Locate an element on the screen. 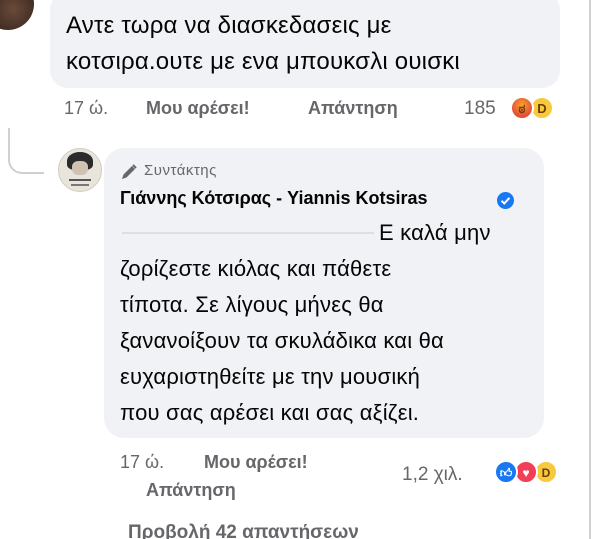 This screenshot has width=591, height=539. verified-badge-icon is located at coordinates (505, 200).